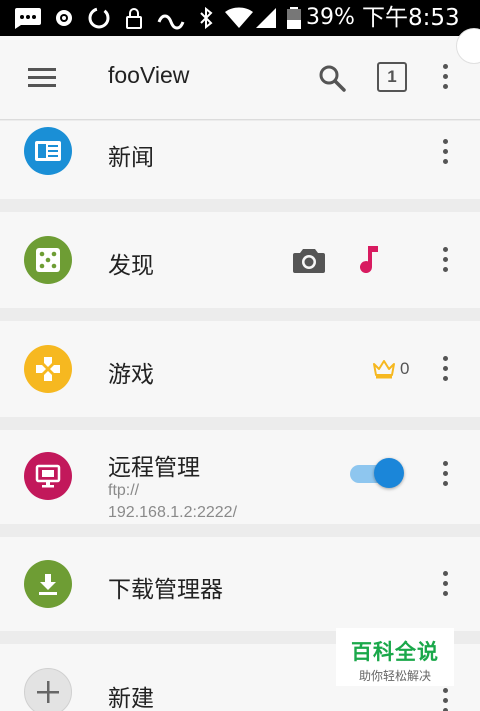 This screenshot has height=711, width=480. Describe the element at coordinates (330, 17) in the screenshot. I see `battery-percent: 39%` at that location.